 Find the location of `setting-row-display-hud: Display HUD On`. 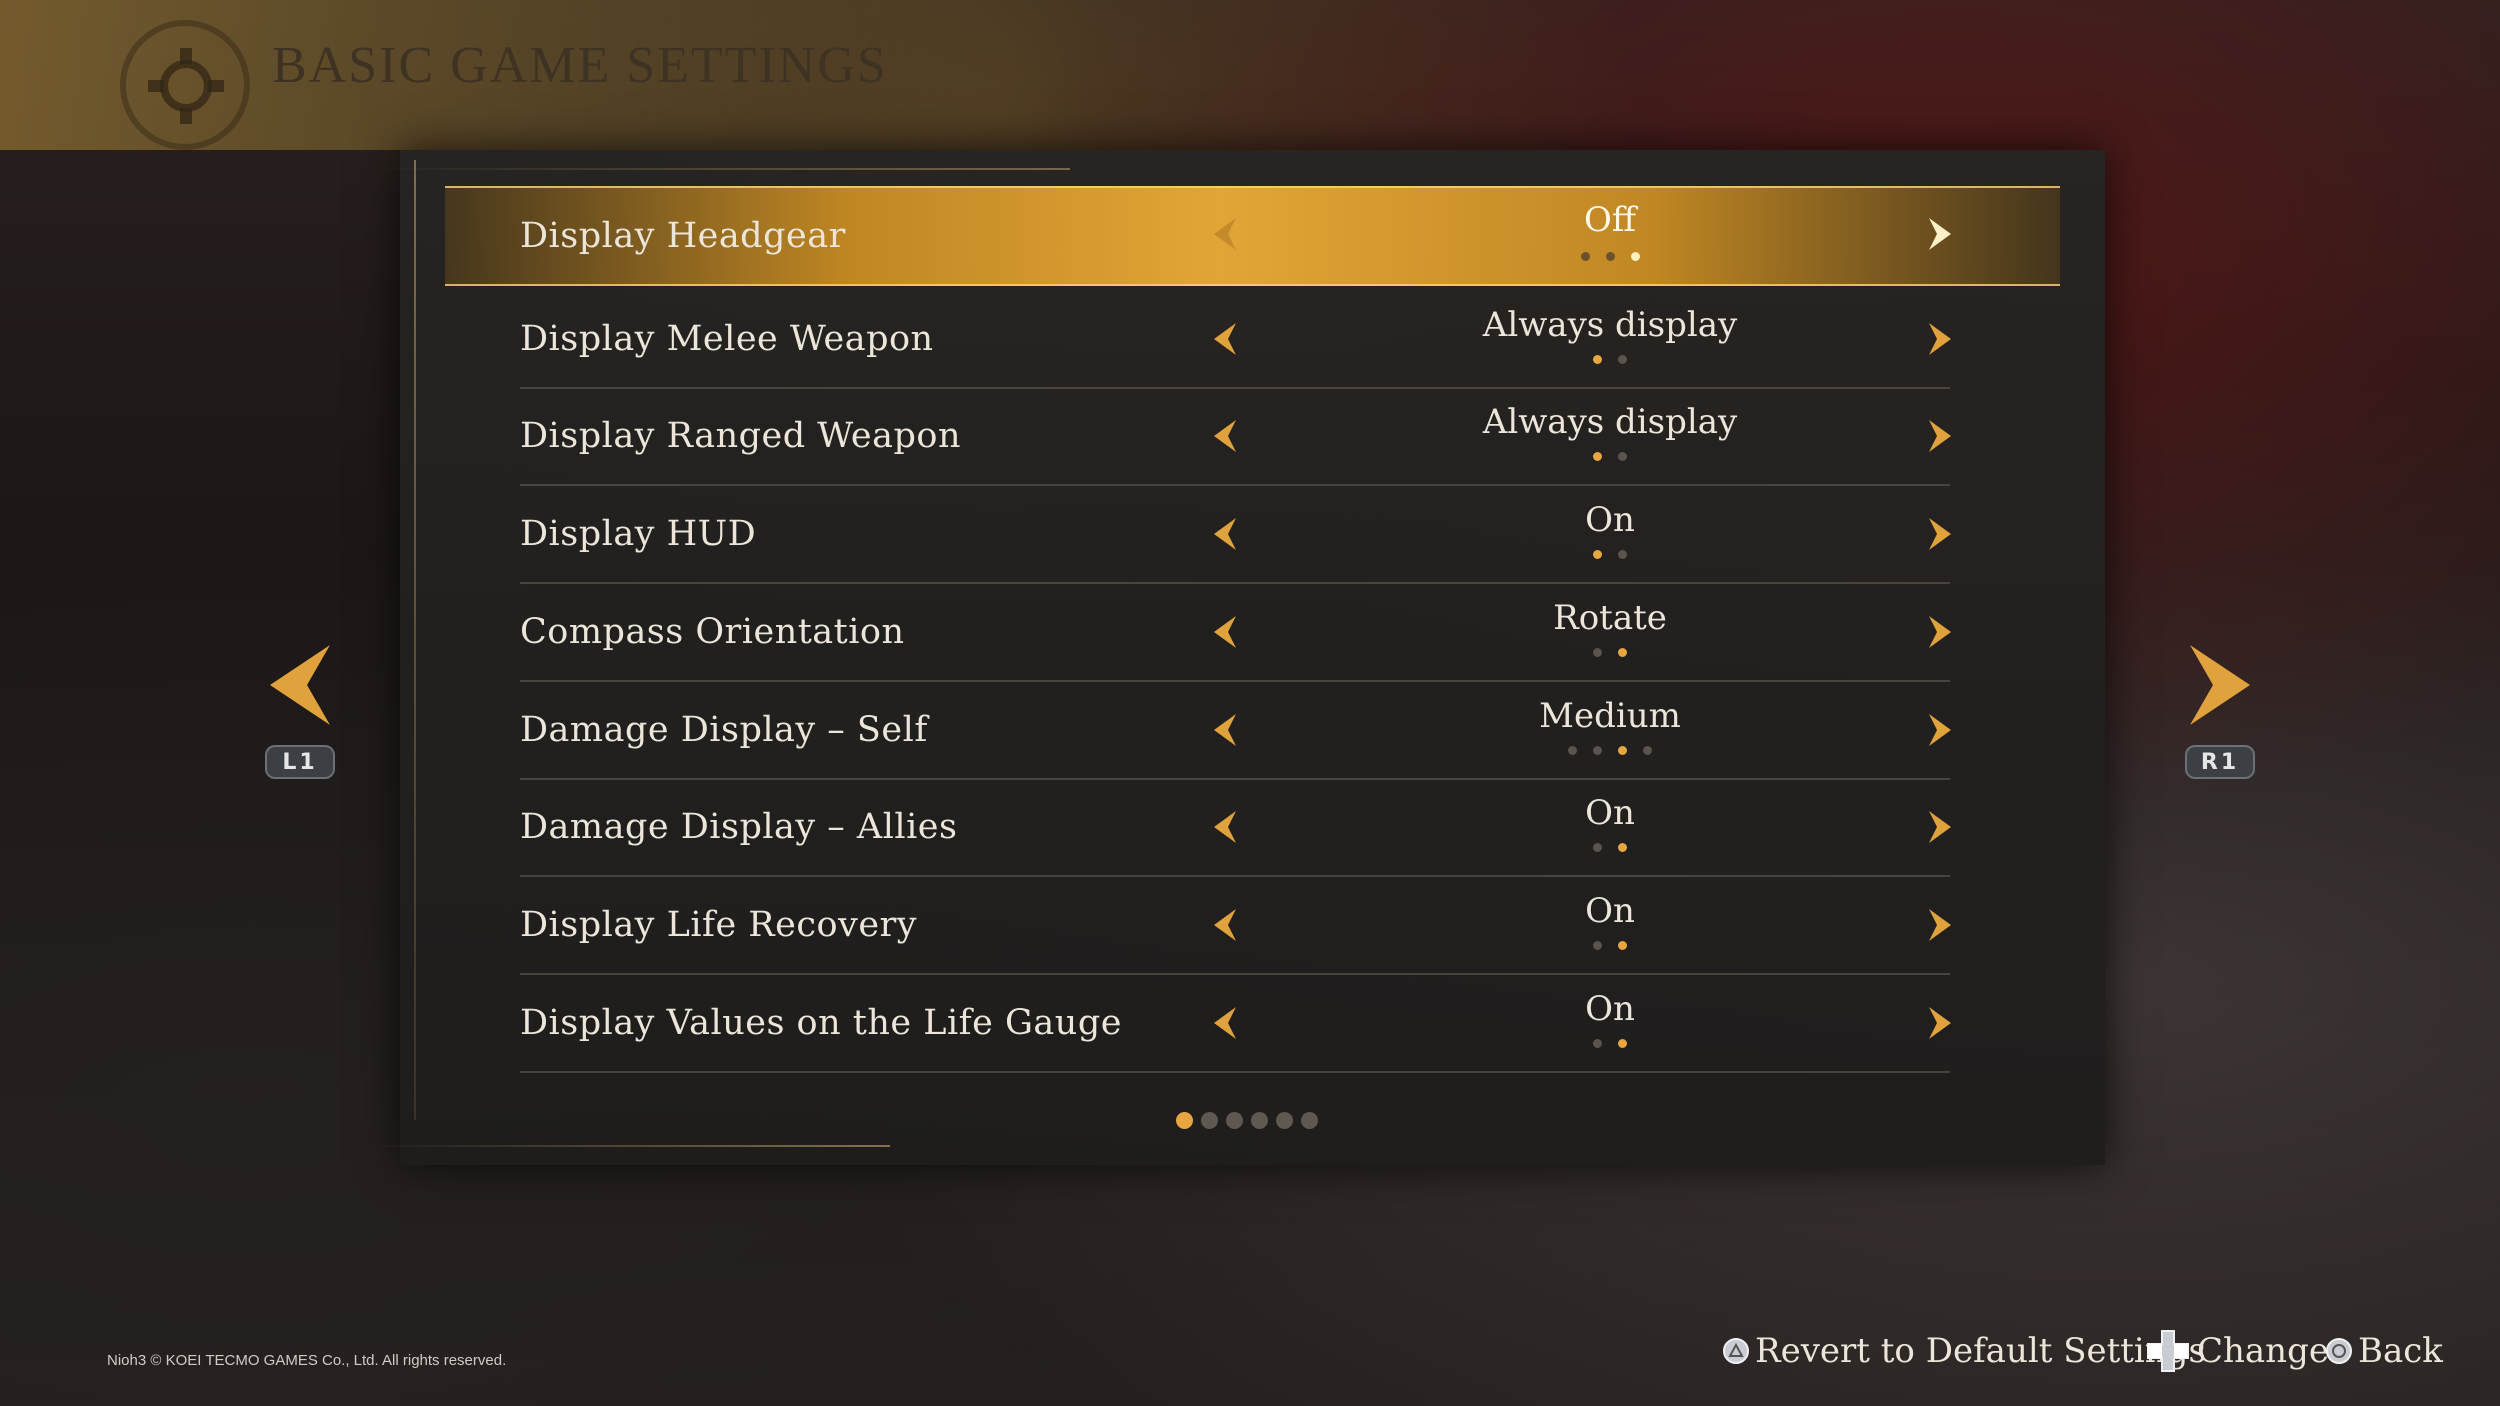

setting-row-display-hud: Display HUD On is located at coordinates (1235, 535).